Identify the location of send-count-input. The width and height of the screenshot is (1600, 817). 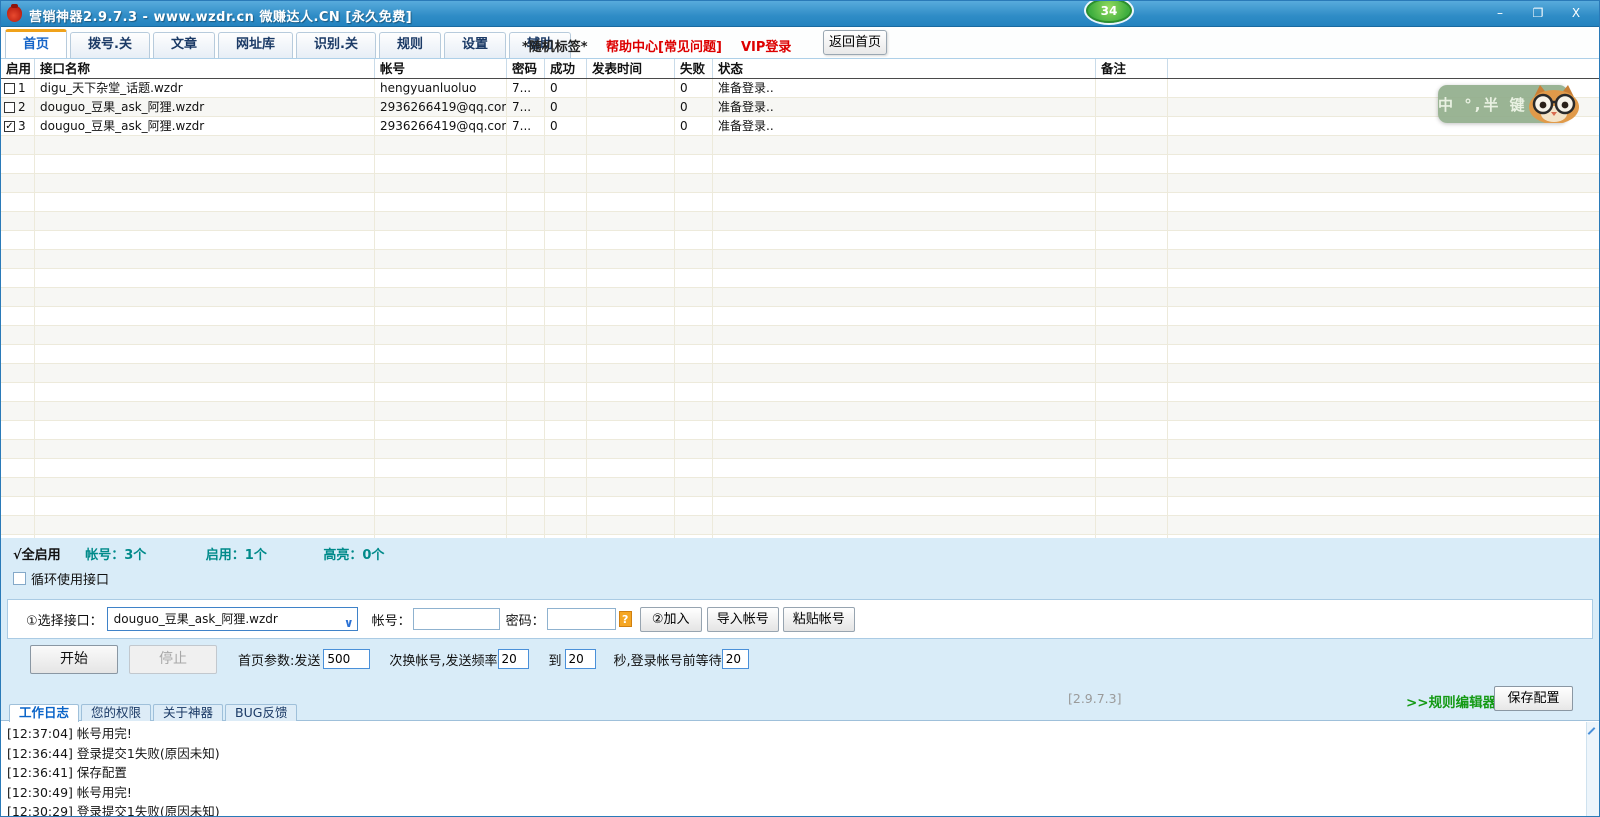
(347, 659).